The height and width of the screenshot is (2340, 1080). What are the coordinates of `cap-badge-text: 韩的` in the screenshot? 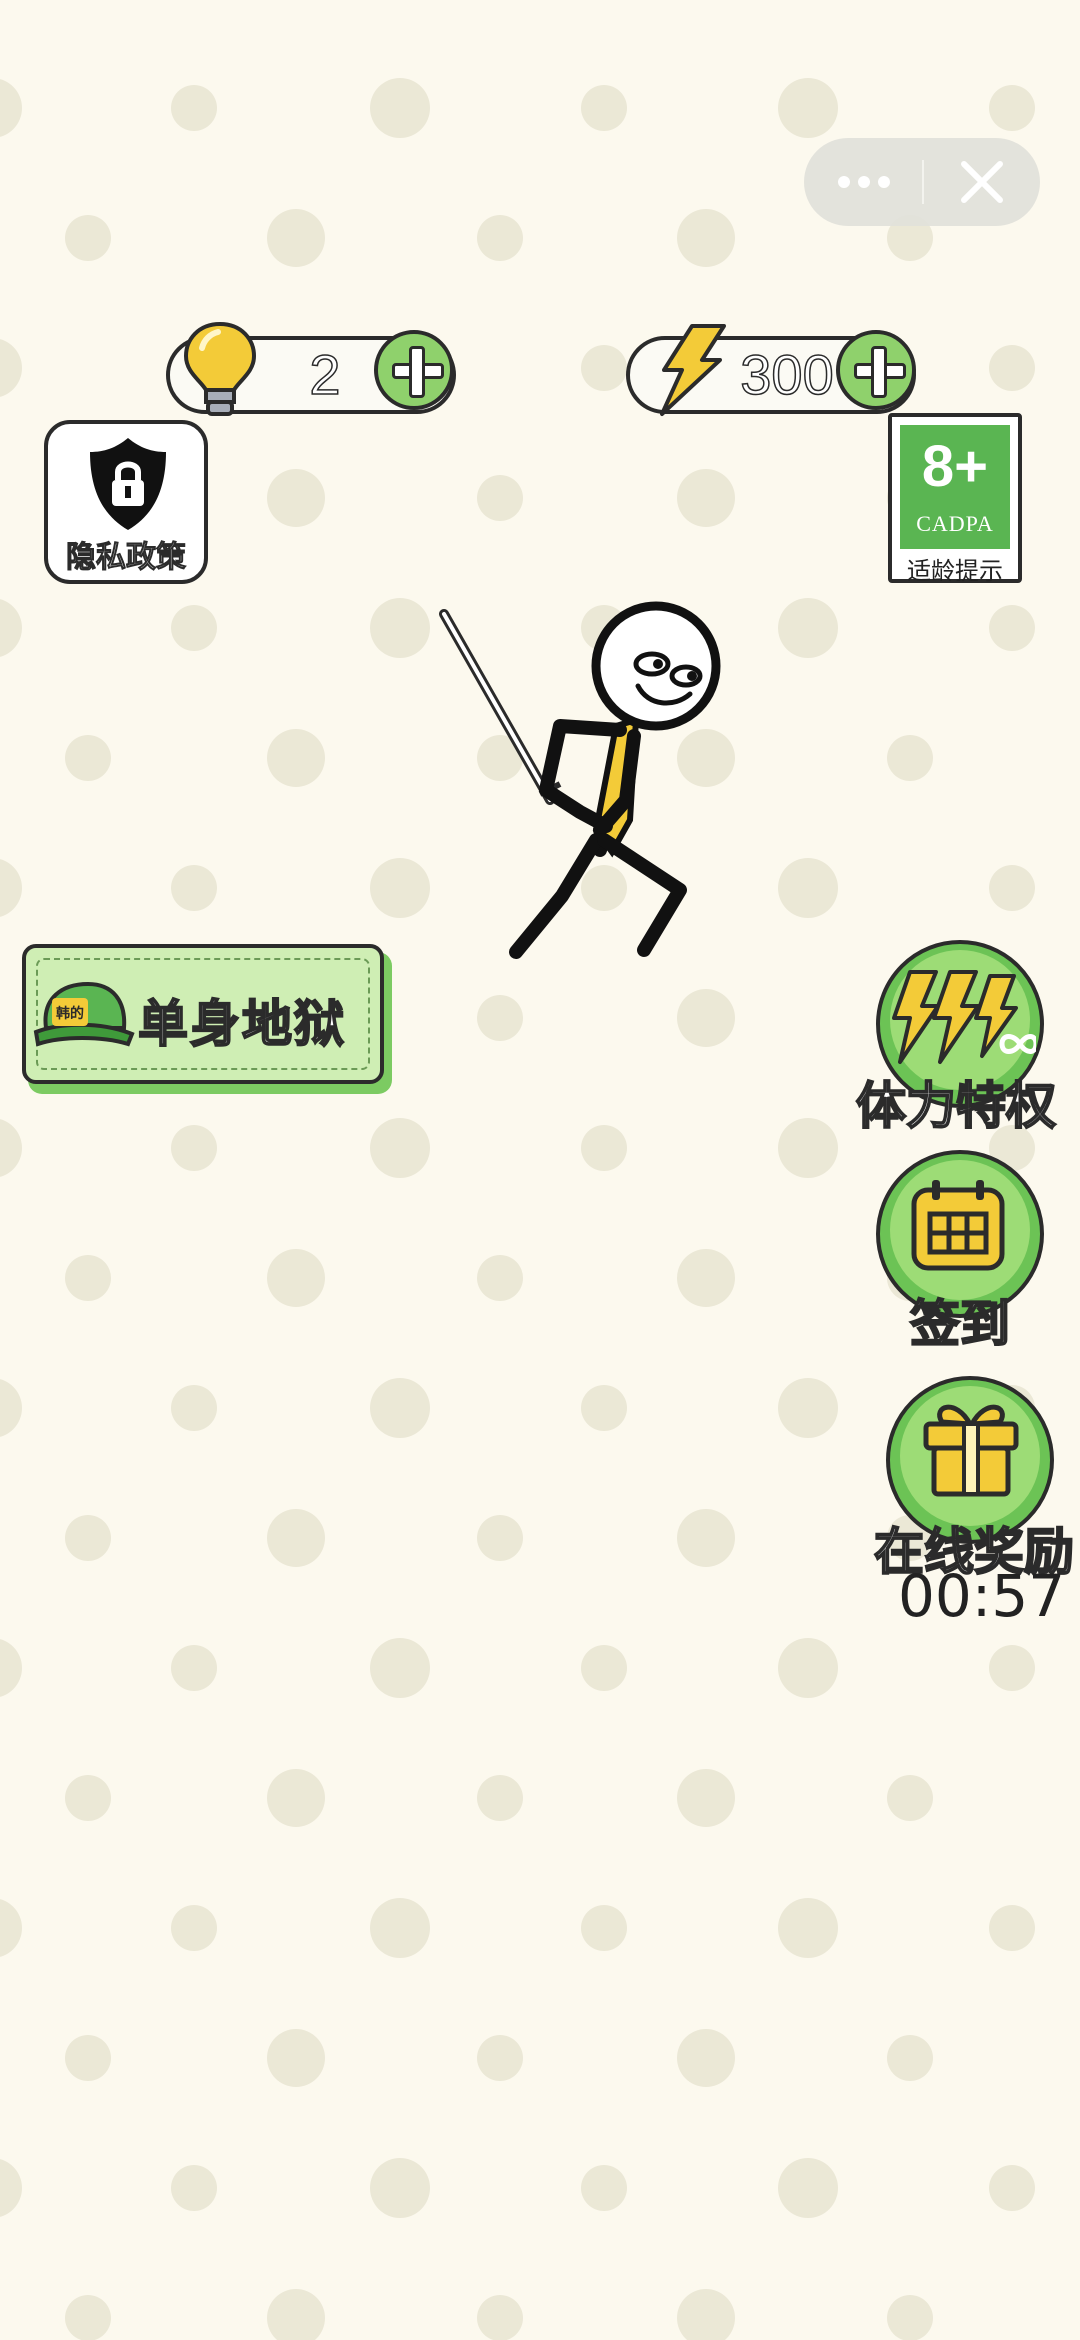 It's located at (70, 1013).